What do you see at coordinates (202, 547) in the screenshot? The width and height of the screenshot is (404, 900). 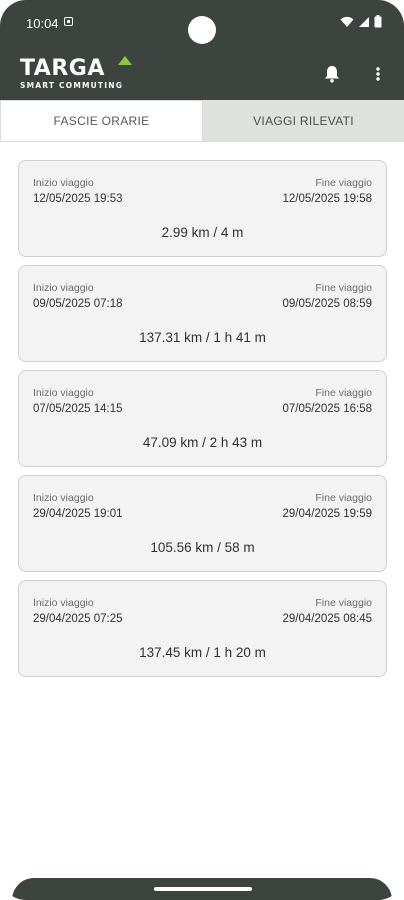 I see `trip-distance-duration: 105.56 km / 58 m` at bounding box center [202, 547].